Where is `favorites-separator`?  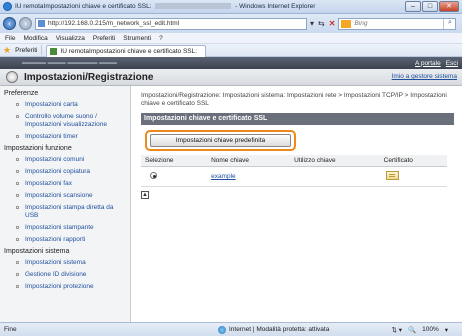
favorites-separator is located at coordinates (42, 50).